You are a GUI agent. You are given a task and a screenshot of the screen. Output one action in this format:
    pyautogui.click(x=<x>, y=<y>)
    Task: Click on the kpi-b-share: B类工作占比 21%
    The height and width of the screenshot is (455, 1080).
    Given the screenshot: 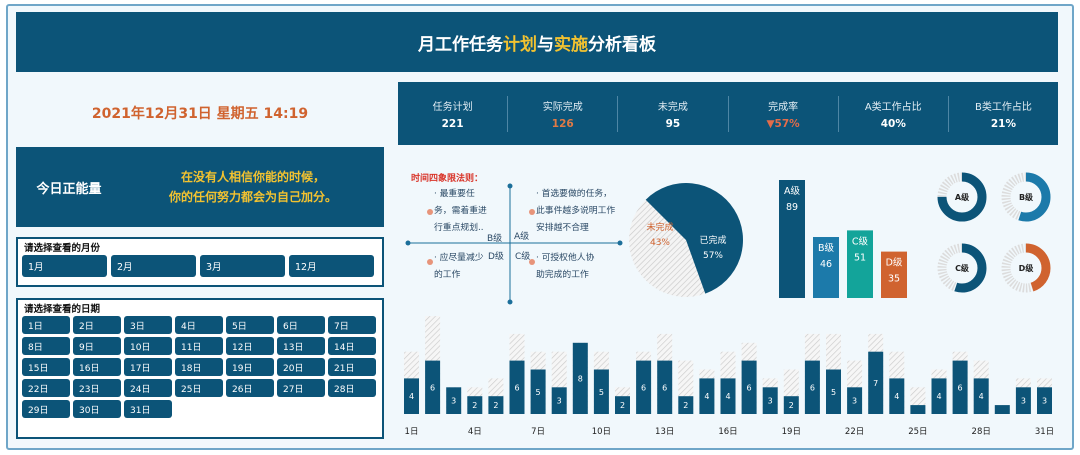 What is the action you would take?
    pyautogui.click(x=1003, y=115)
    